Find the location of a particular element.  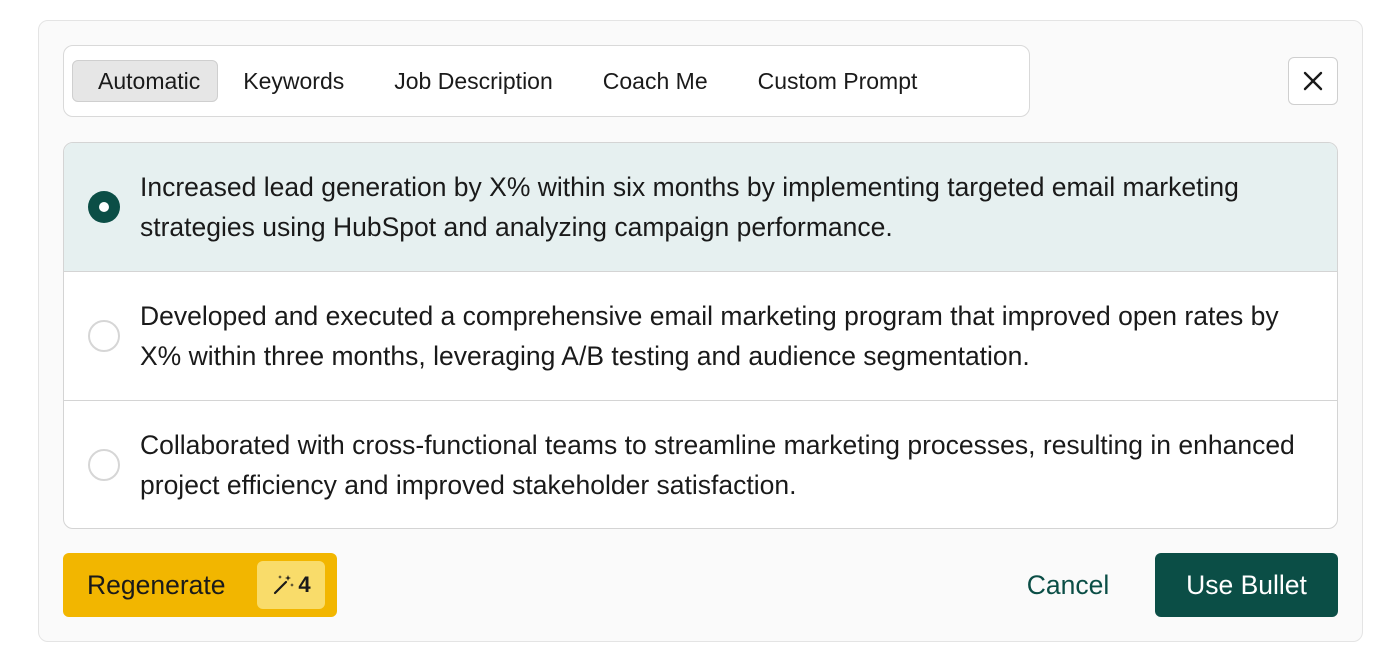

close-icon is located at coordinates (1313, 81).